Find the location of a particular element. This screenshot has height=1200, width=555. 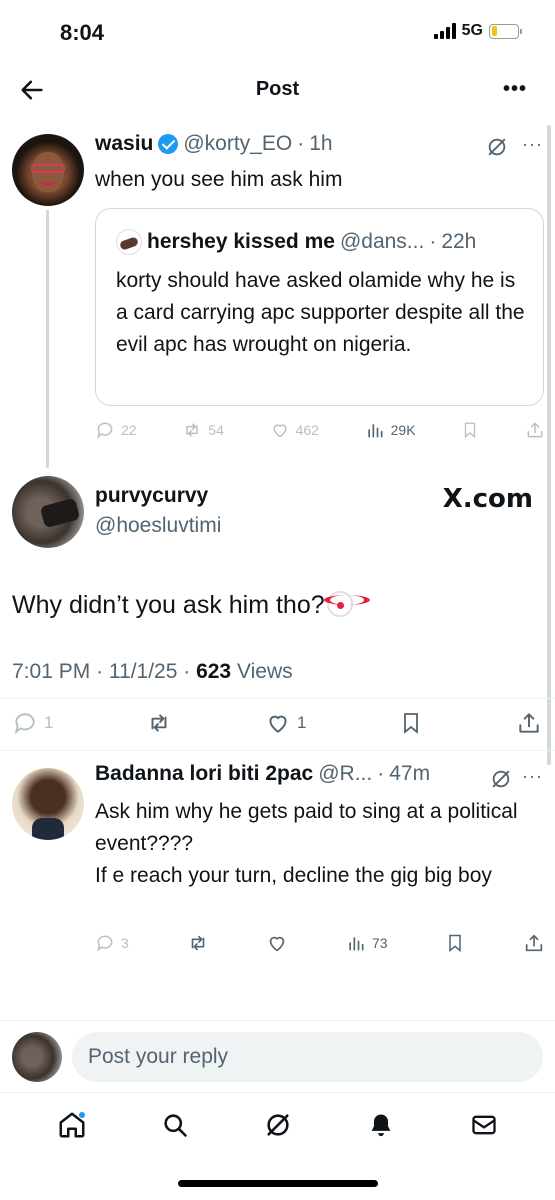

reply-count: 3 is located at coordinates (125, 943).